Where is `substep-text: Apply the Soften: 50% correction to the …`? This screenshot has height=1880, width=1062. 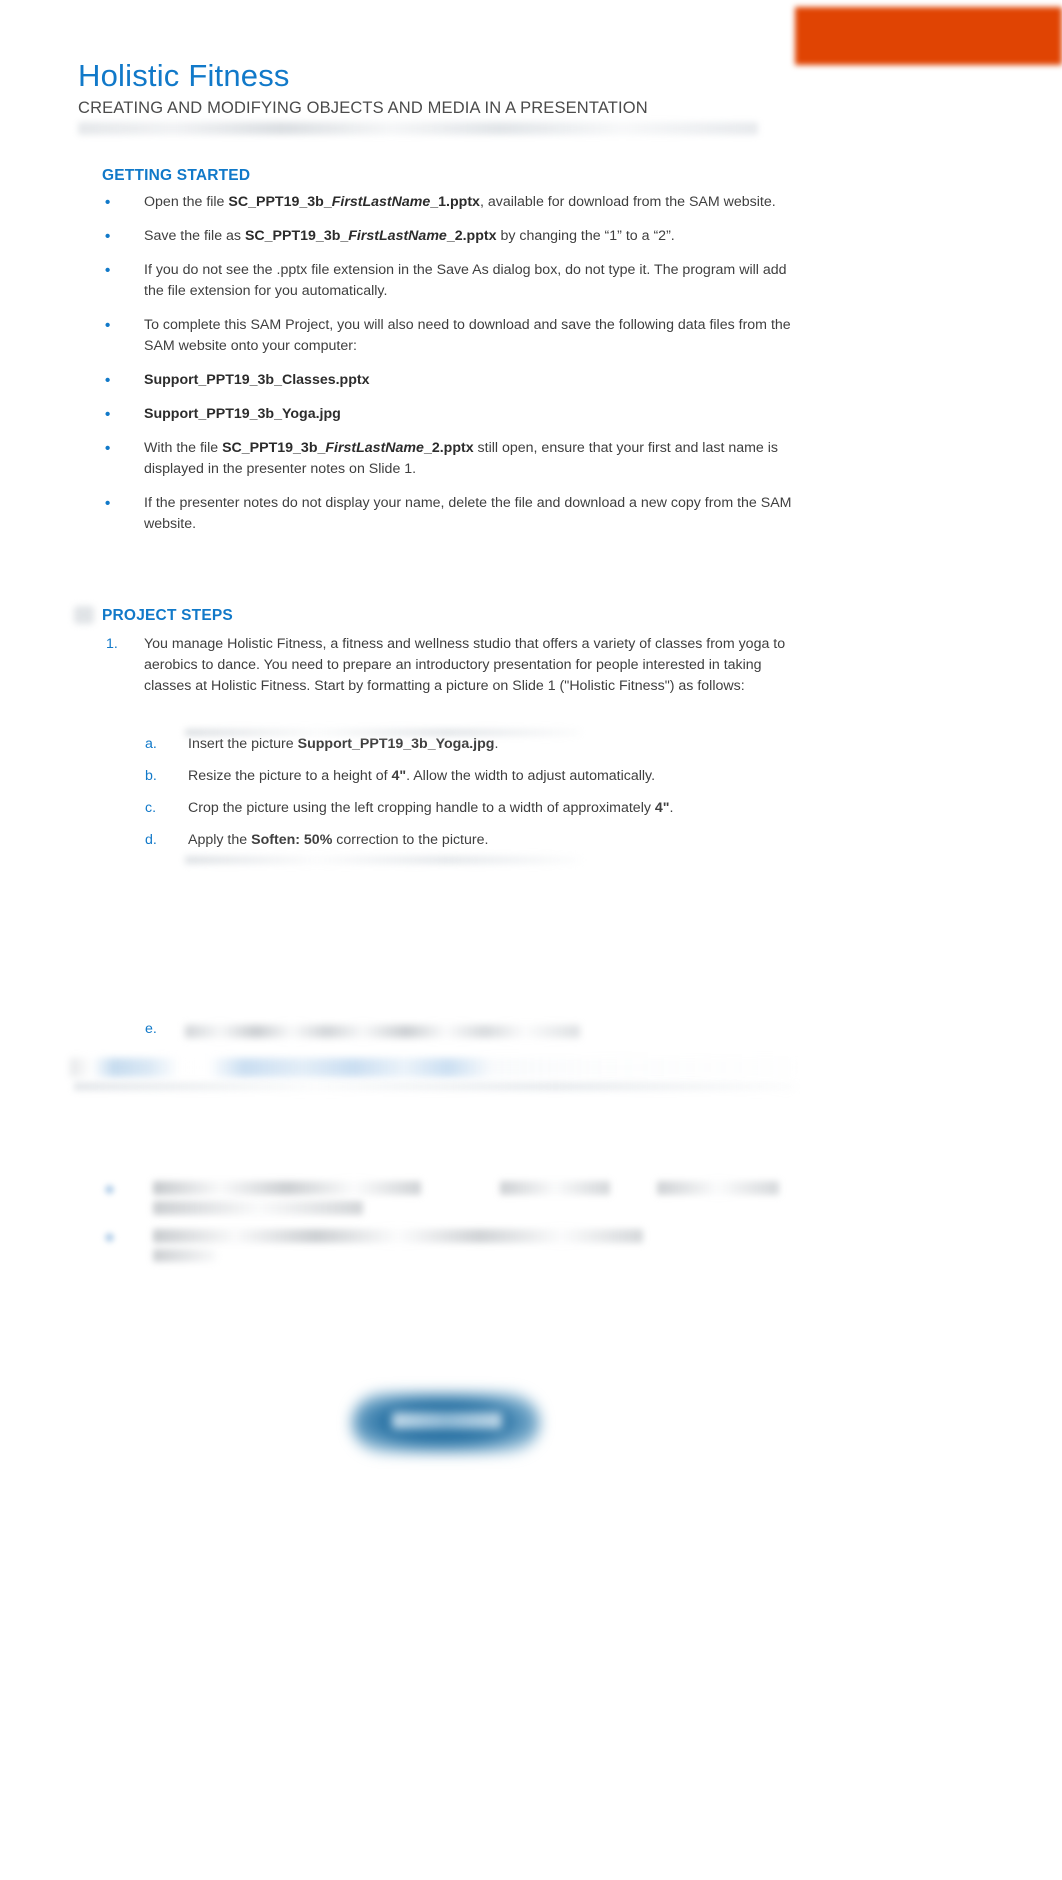
substep-text: Apply the Soften: 50% correction to the … is located at coordinates (338, 840).